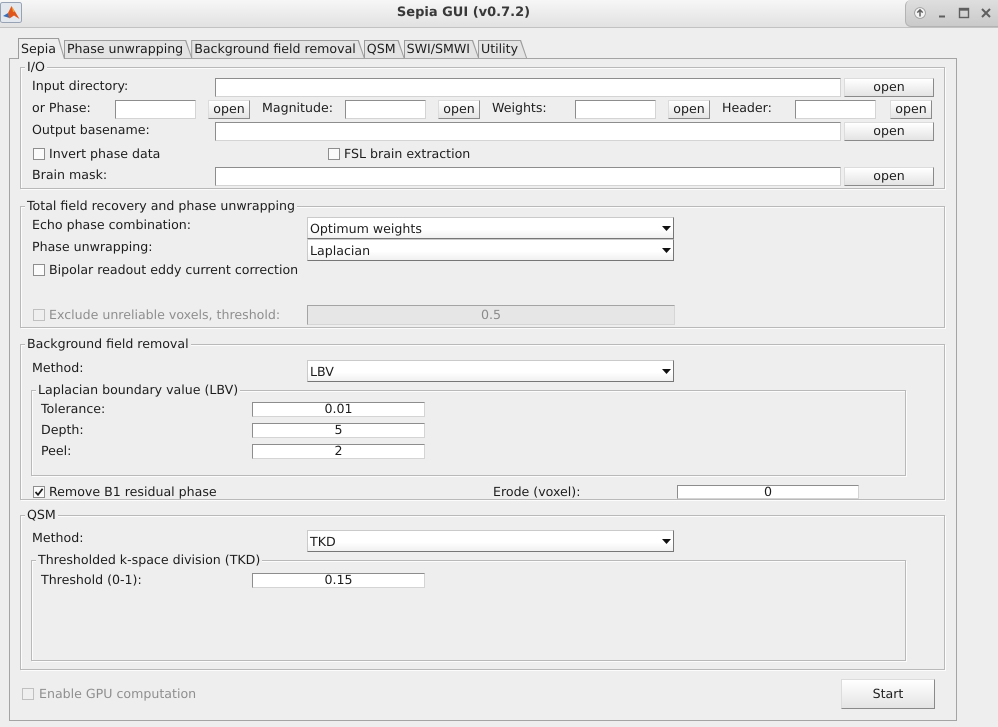 The width and height of the screenshot is (998, 727). Describe the element at coordinates (747, 108) in the screenshot. I see `field-label: Header:` at that location.